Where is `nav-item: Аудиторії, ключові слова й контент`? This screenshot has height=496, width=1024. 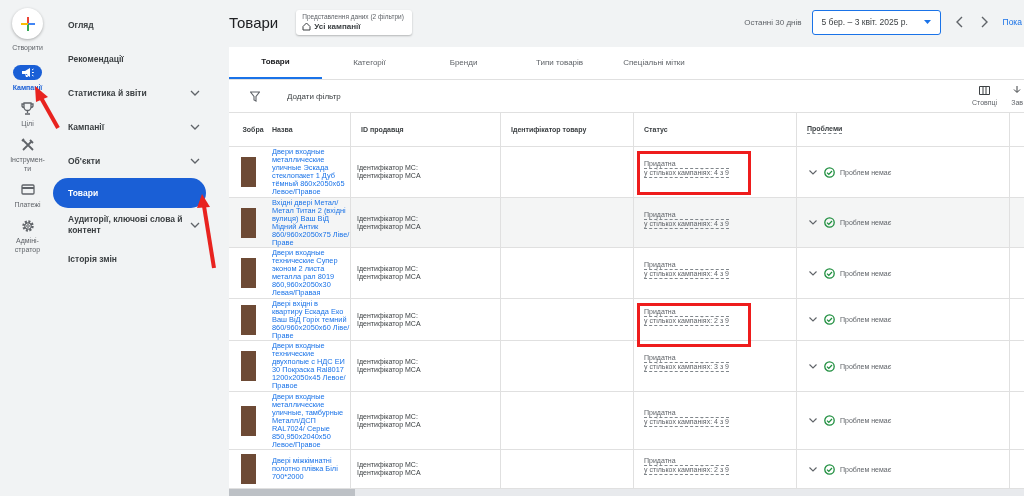 nav-item: Аудиторії, ключові слова й контент is located at coordinates (137, 225).